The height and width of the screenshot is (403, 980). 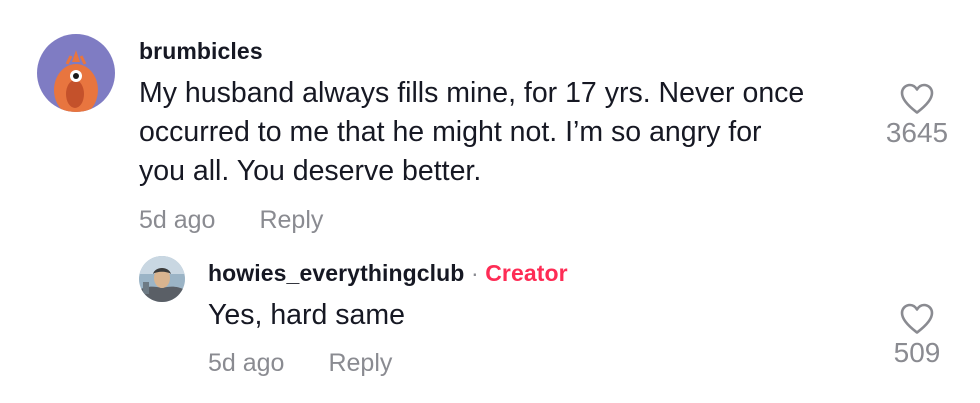 I want to click on reply-username-line: howies_everythingclub · Creator, so click(x=388, y=273).